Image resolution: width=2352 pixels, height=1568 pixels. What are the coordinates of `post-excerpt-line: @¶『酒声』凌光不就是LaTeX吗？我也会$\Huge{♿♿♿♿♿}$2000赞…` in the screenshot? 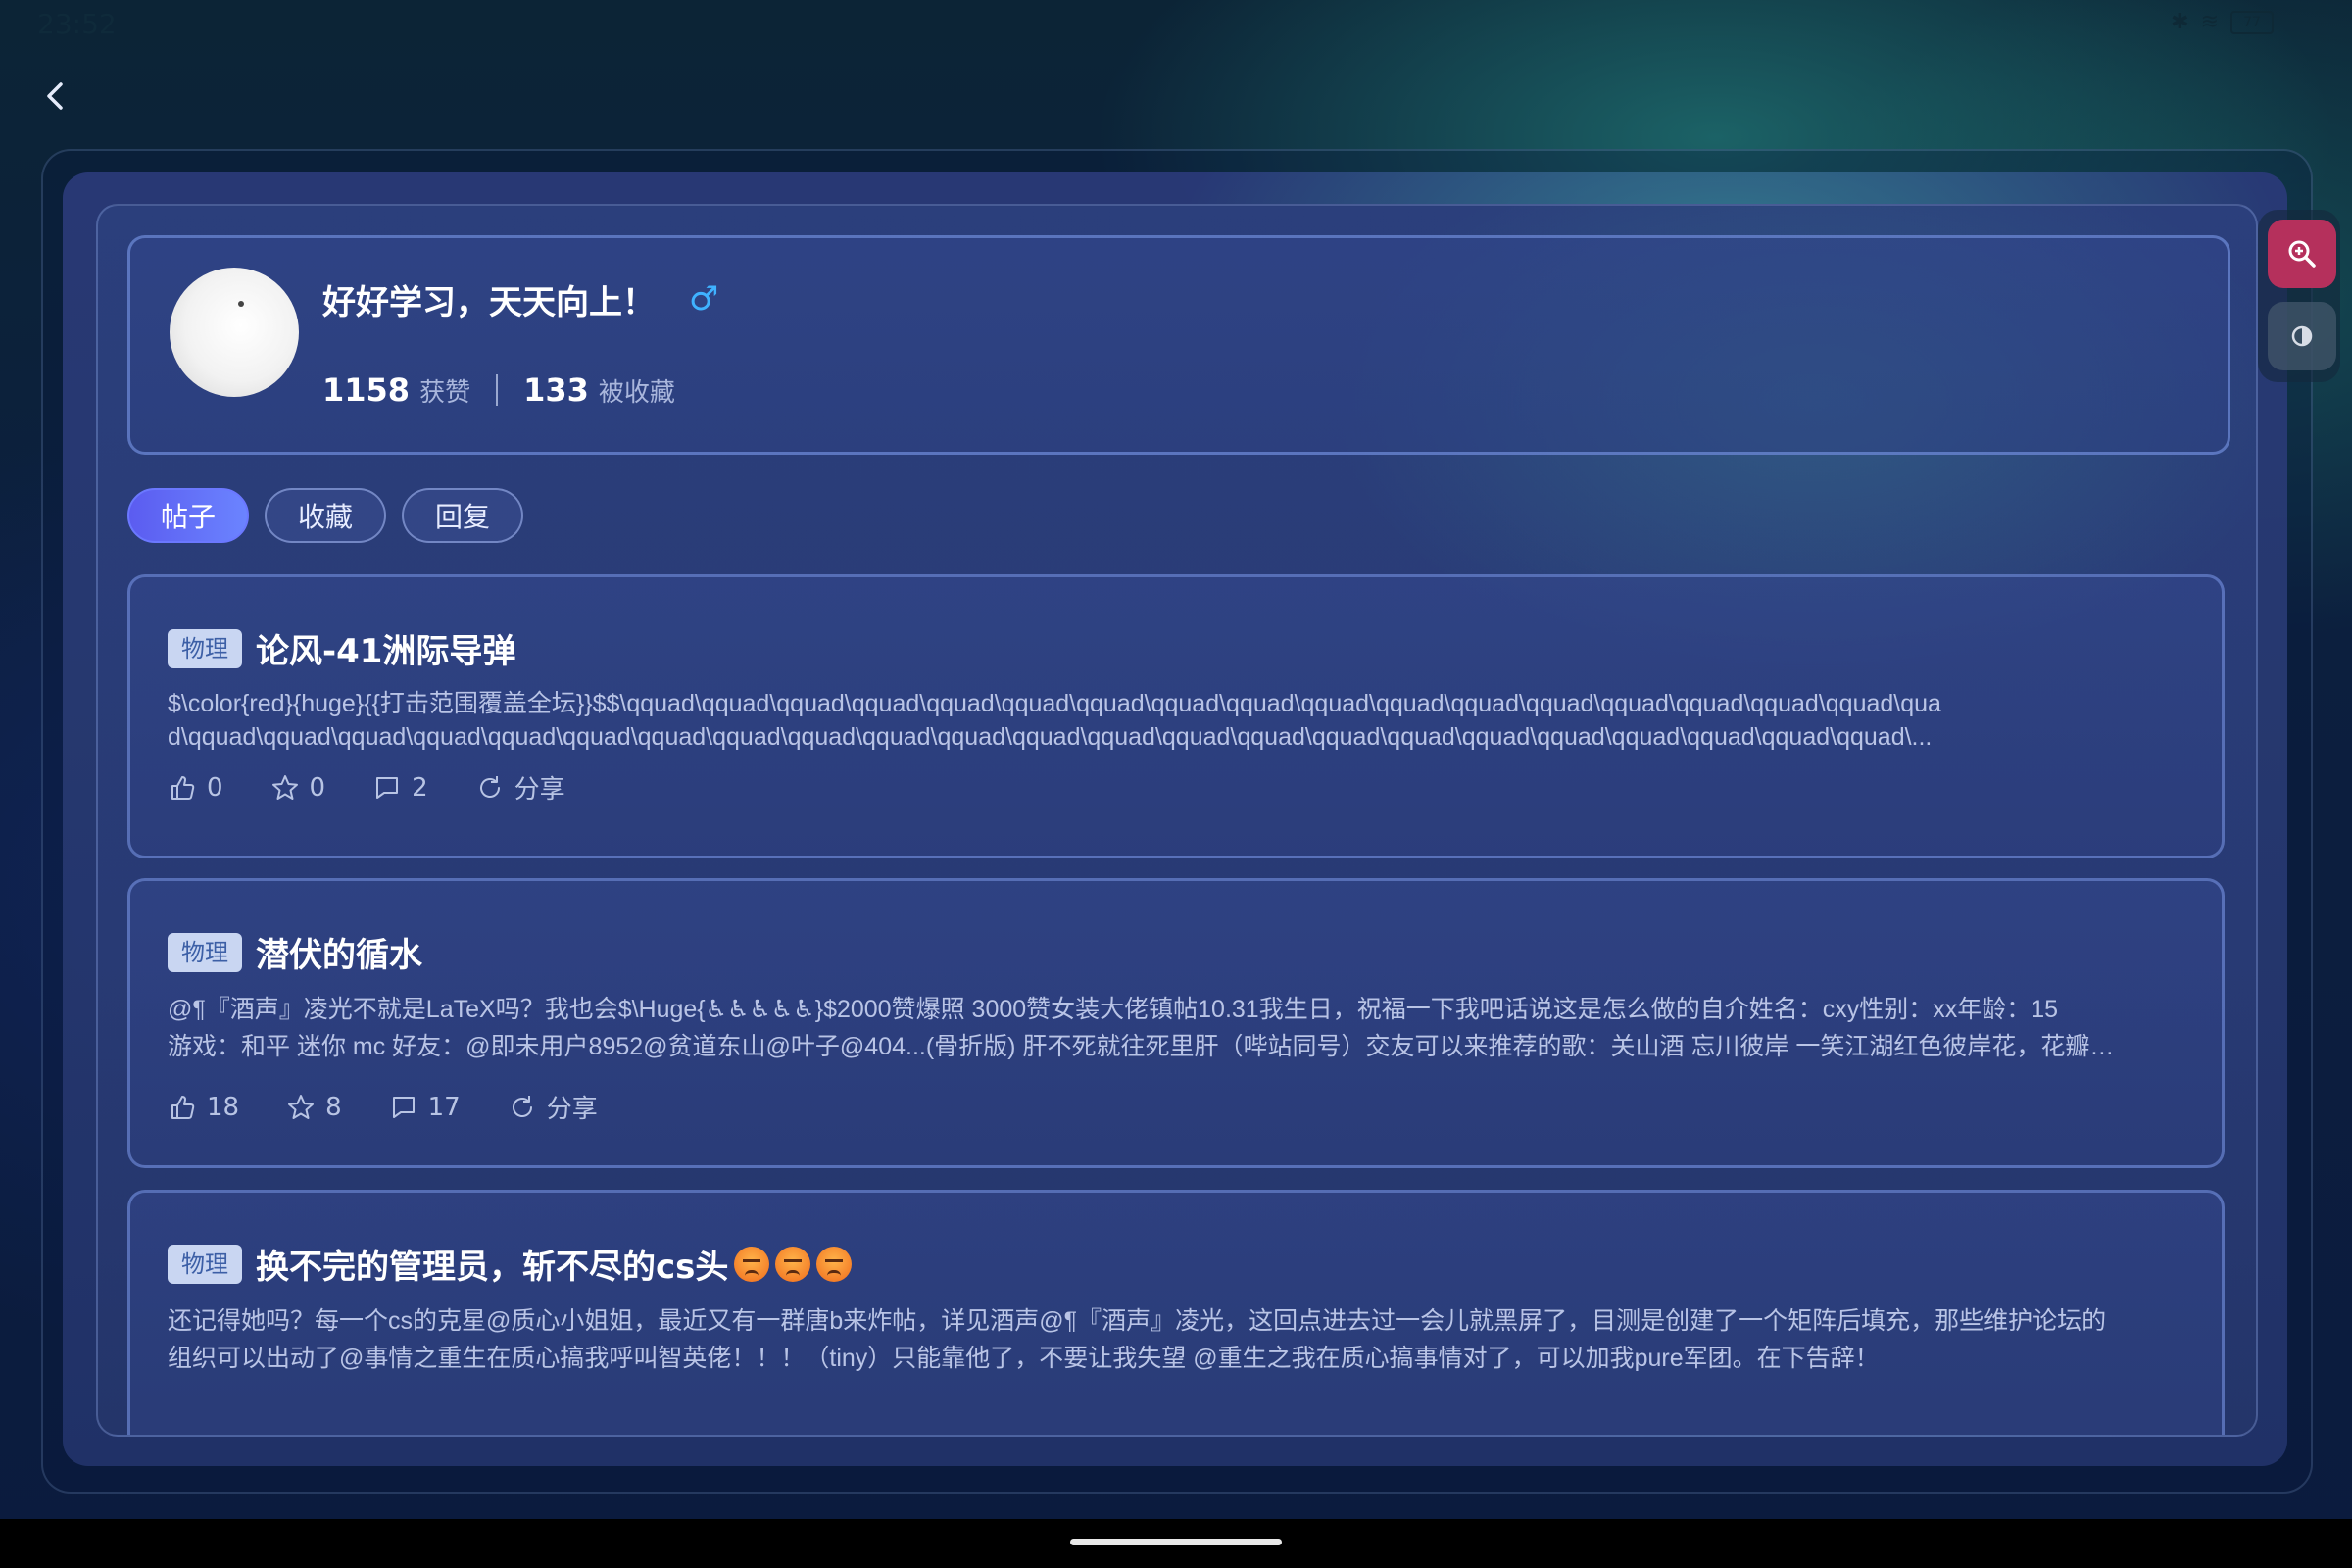 It's located at (1113, 1009).